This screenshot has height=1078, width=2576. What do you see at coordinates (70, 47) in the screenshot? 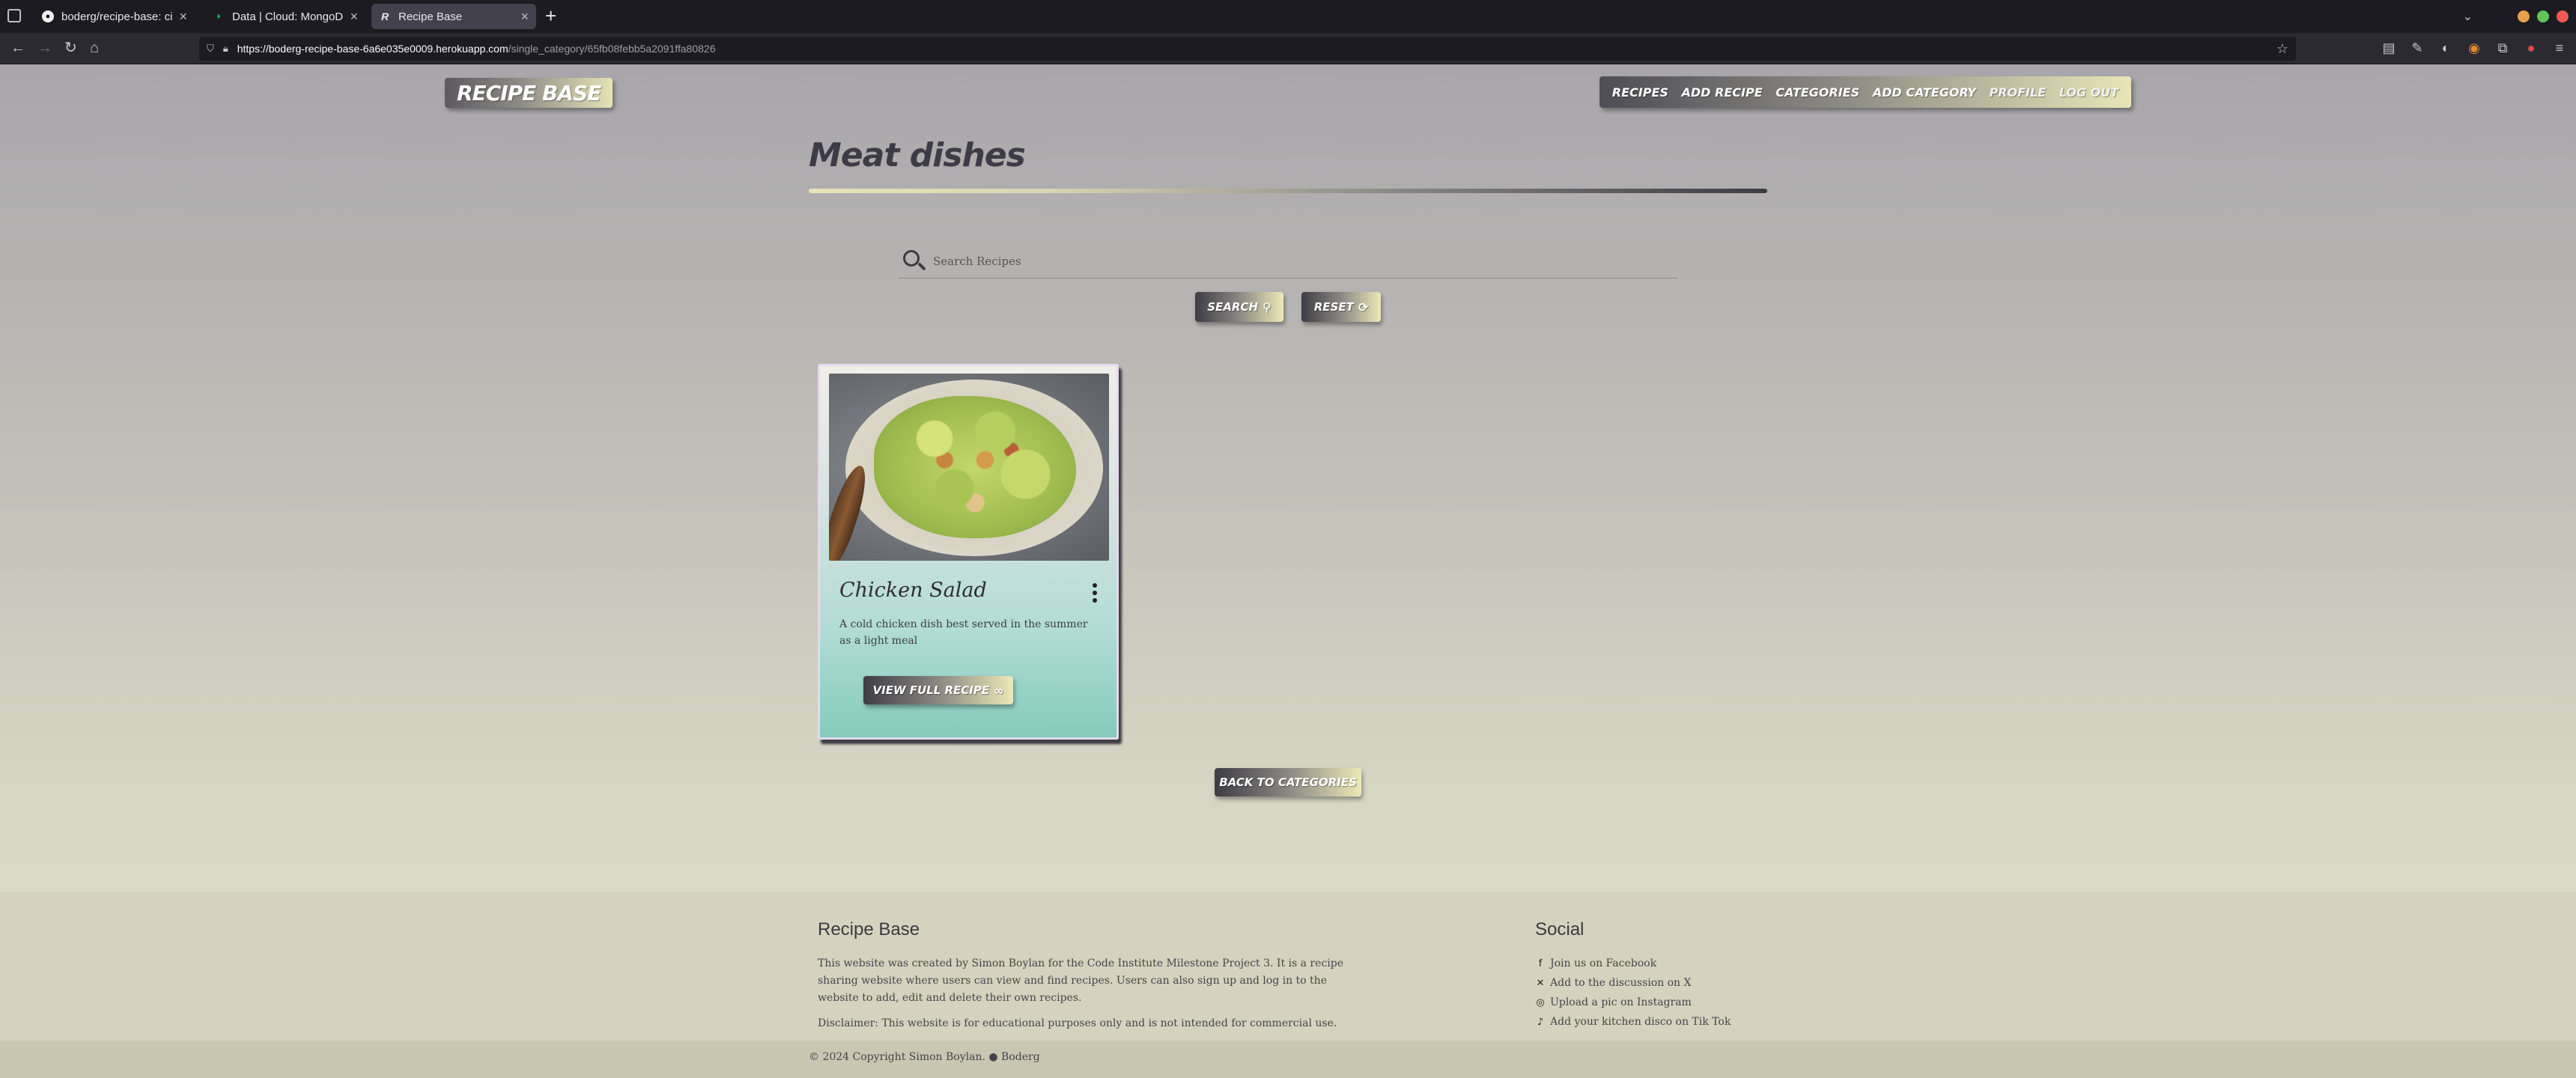
I see `reload-icon: ↻` at bounding box center [70, 47].